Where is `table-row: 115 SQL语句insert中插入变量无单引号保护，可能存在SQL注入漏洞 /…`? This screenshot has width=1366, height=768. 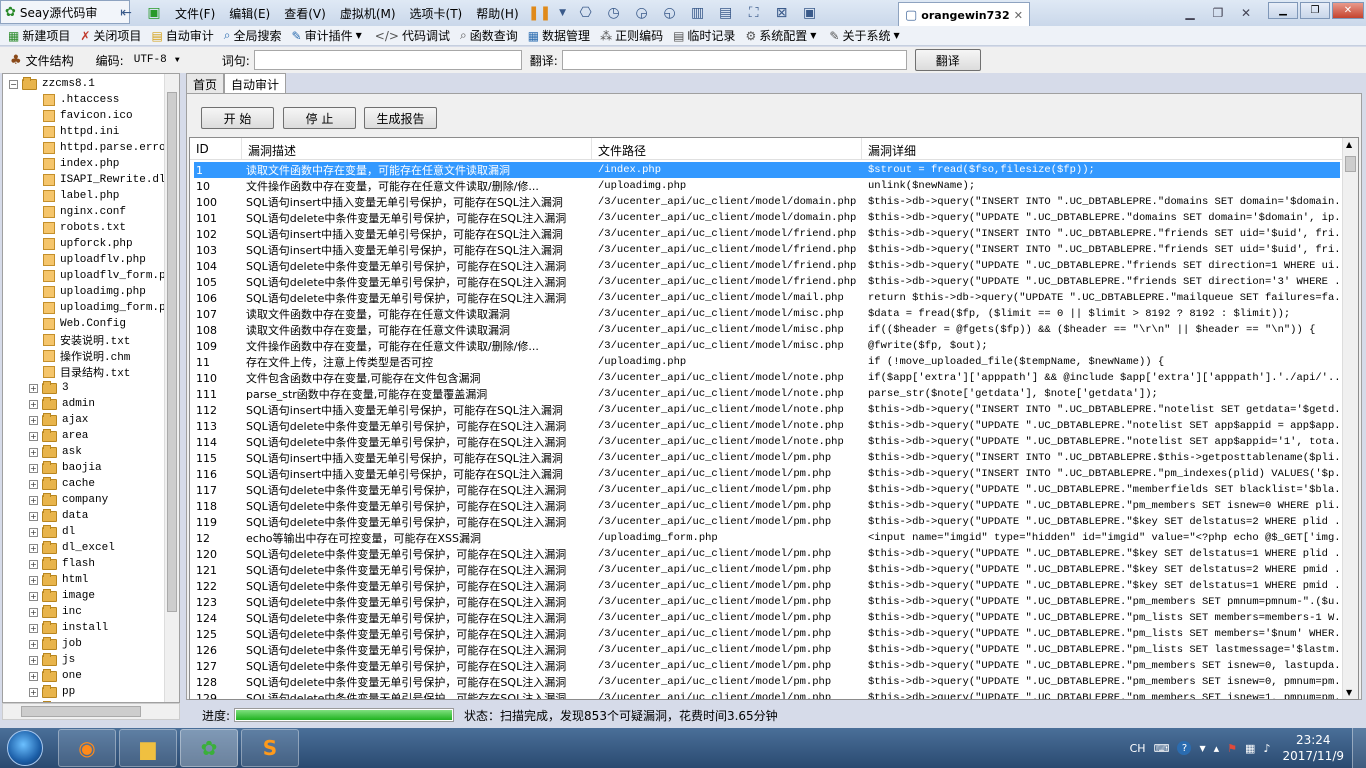 table-row: 115 SQL语句insert中插入变量无单引号保护，可能存在SQL注入漏洞 /… is located at coordinates (767, 458).